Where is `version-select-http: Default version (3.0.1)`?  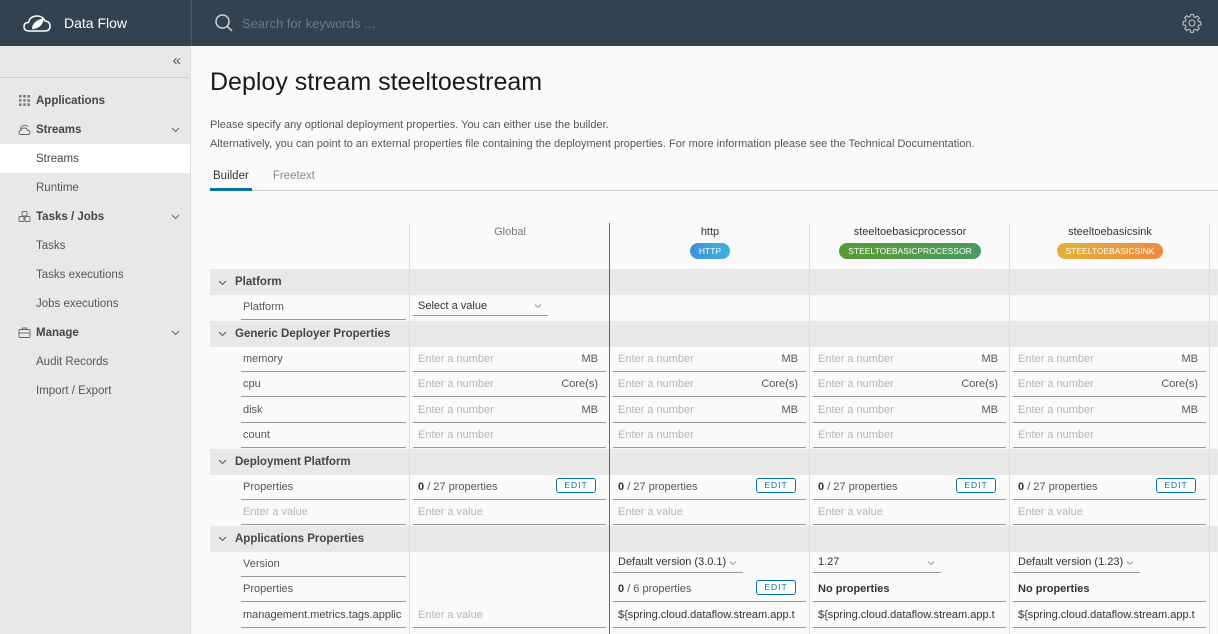 version-select-http: Default version (3.0.1) is located at coordinates (678, 563).